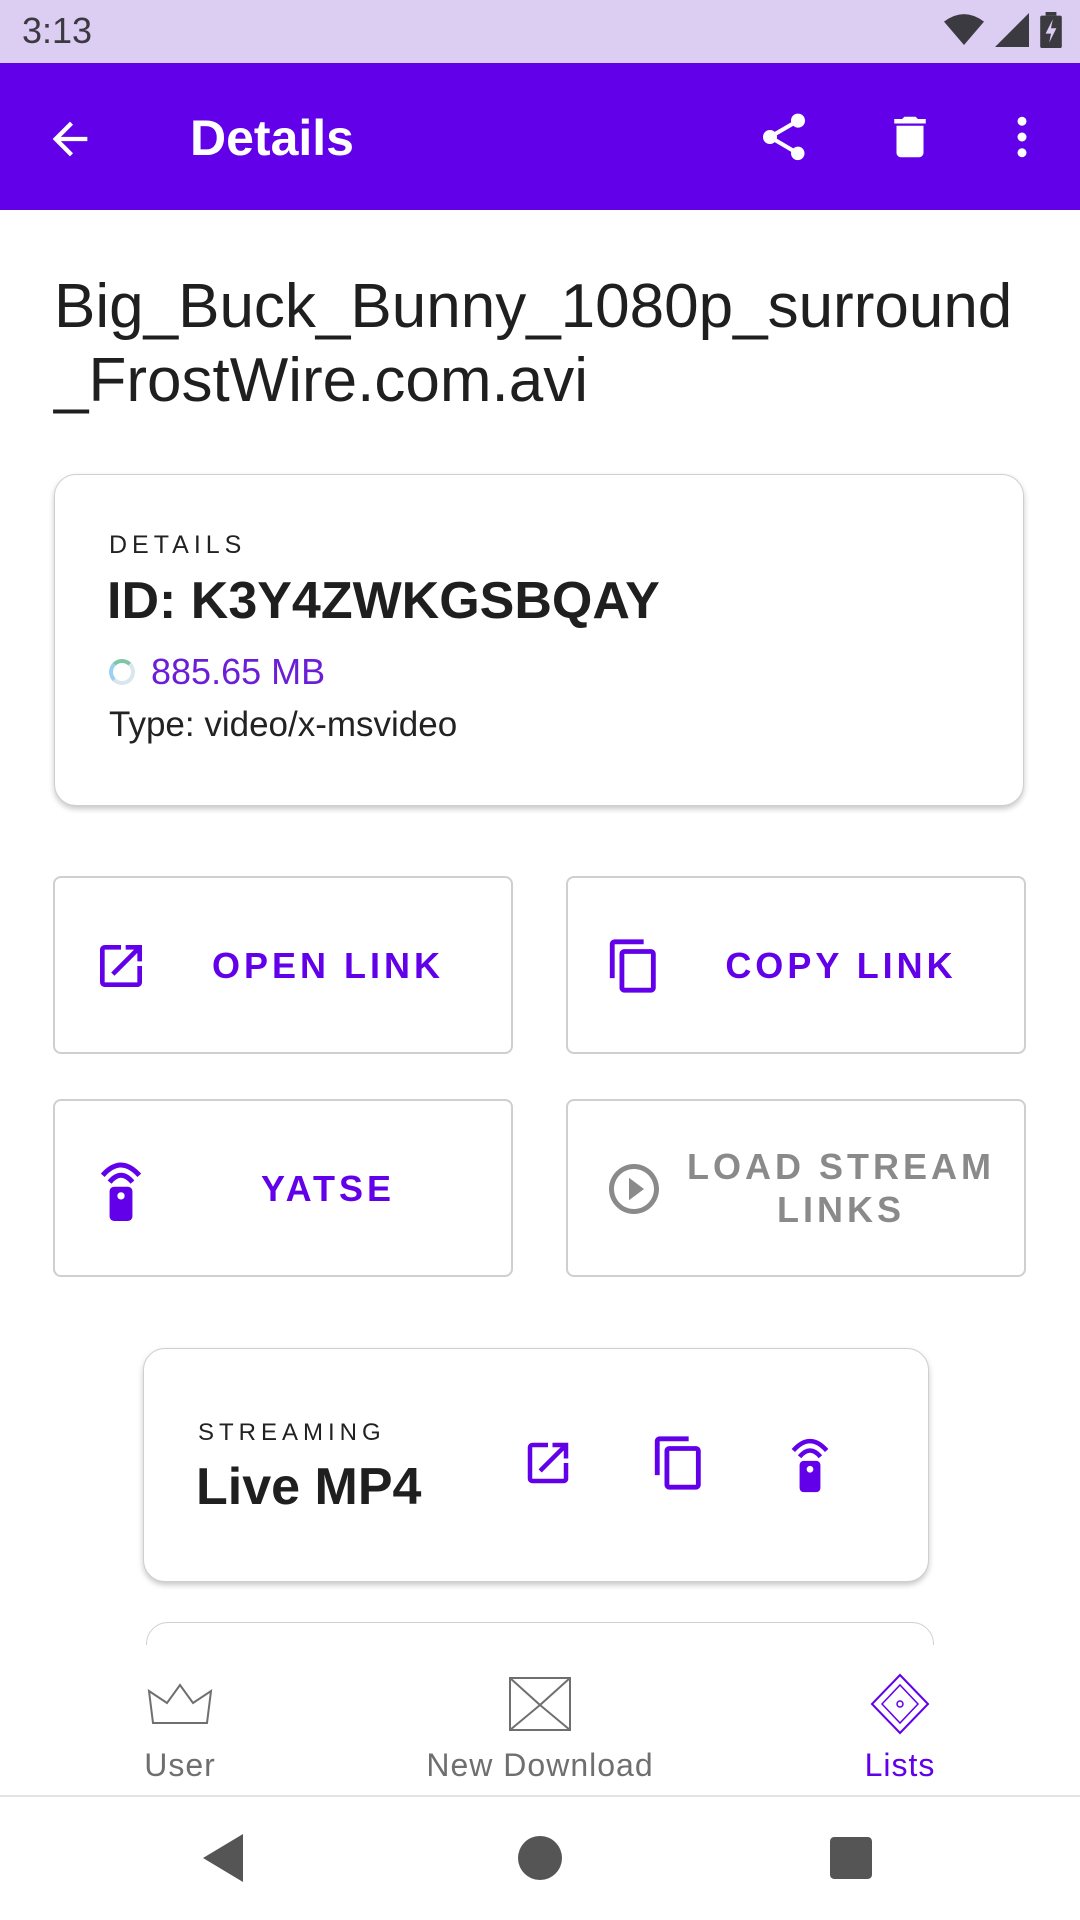  What do you see at coordinates (1022, 137) in the screenshot?
I see `more-vert-icon` at bounding box center [1022, 137].